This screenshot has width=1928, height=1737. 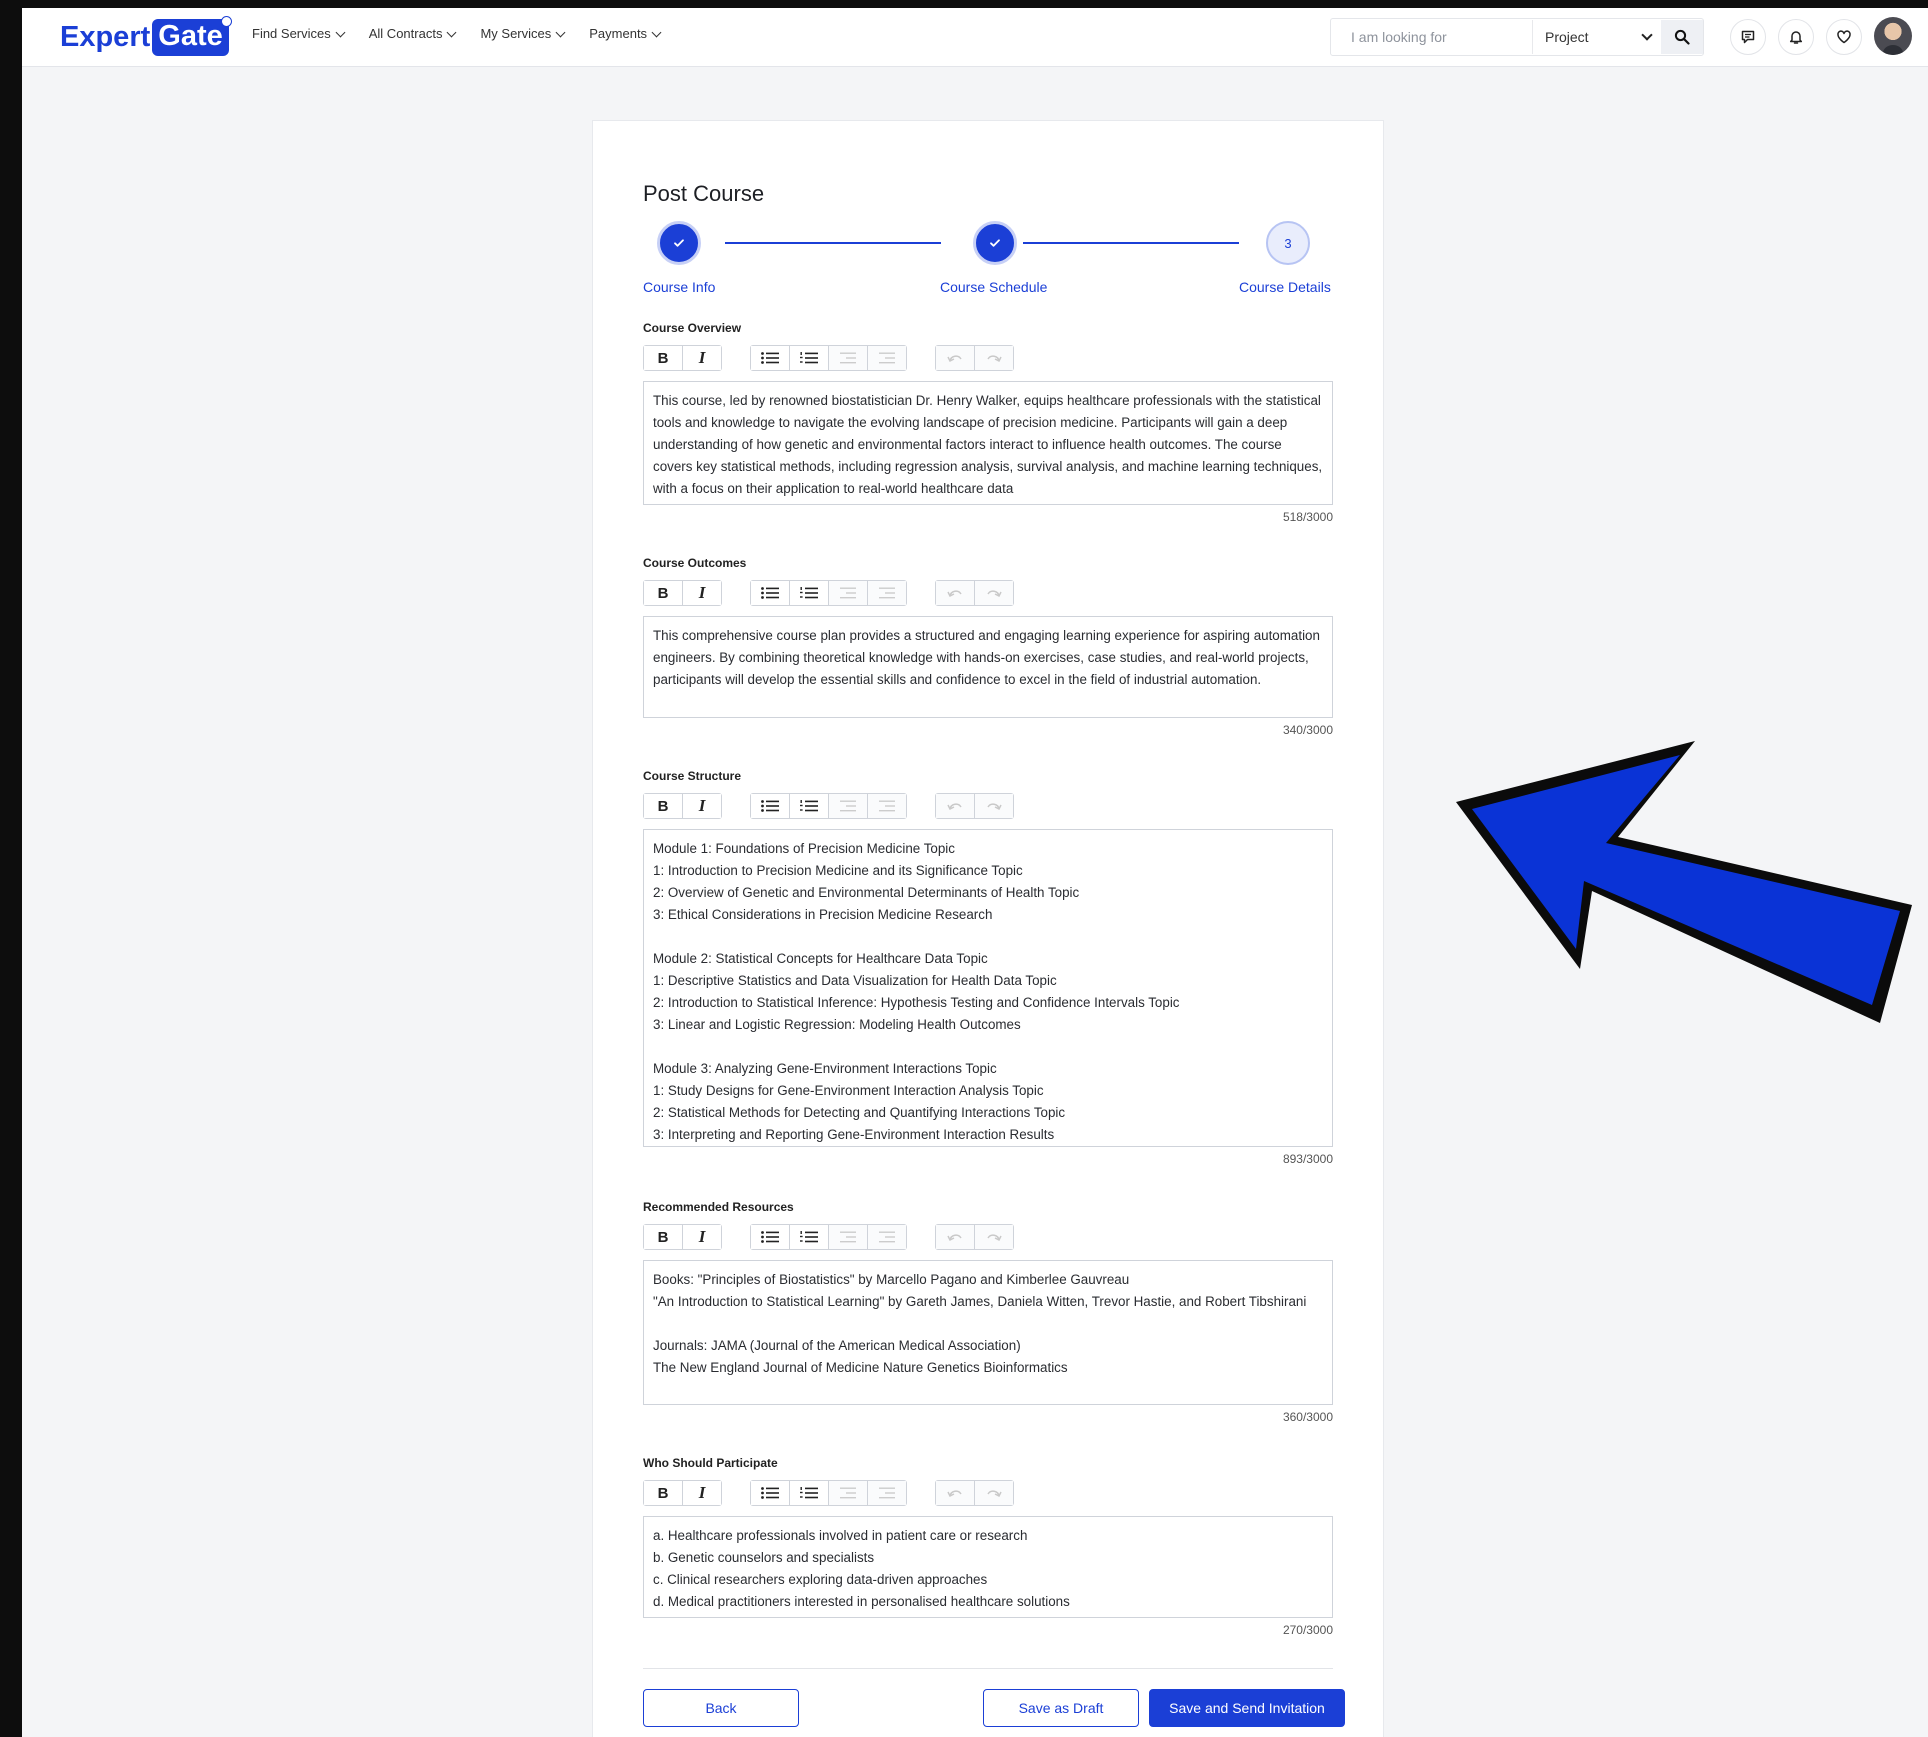 I want to click on user-avatar, so click(x=1893, y=36).